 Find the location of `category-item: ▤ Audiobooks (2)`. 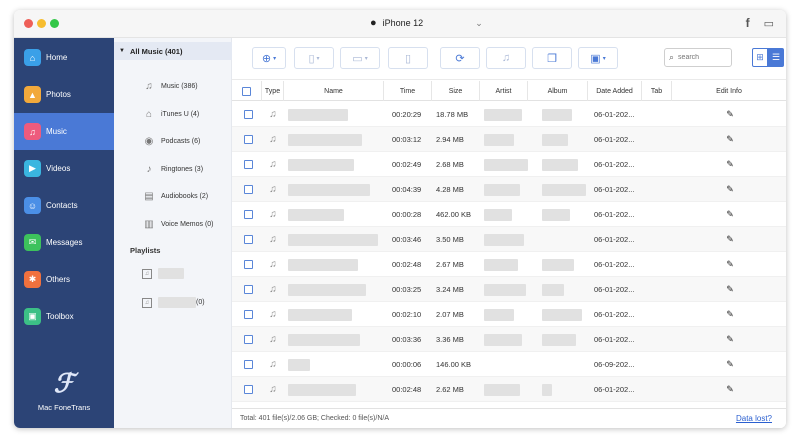

category-item: ▤ Audiobooks (2) is located at coordinates (175, 196).